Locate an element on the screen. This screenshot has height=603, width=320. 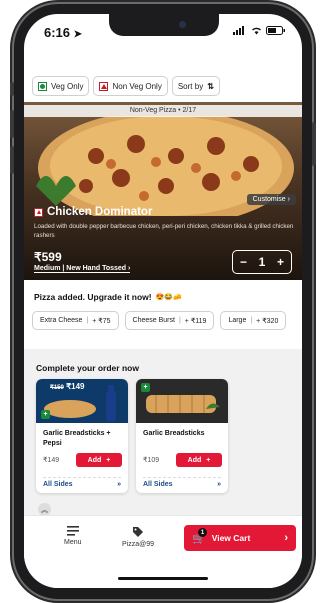
pizza-name: Chicken Dominator is located at coordinates (100, 212).